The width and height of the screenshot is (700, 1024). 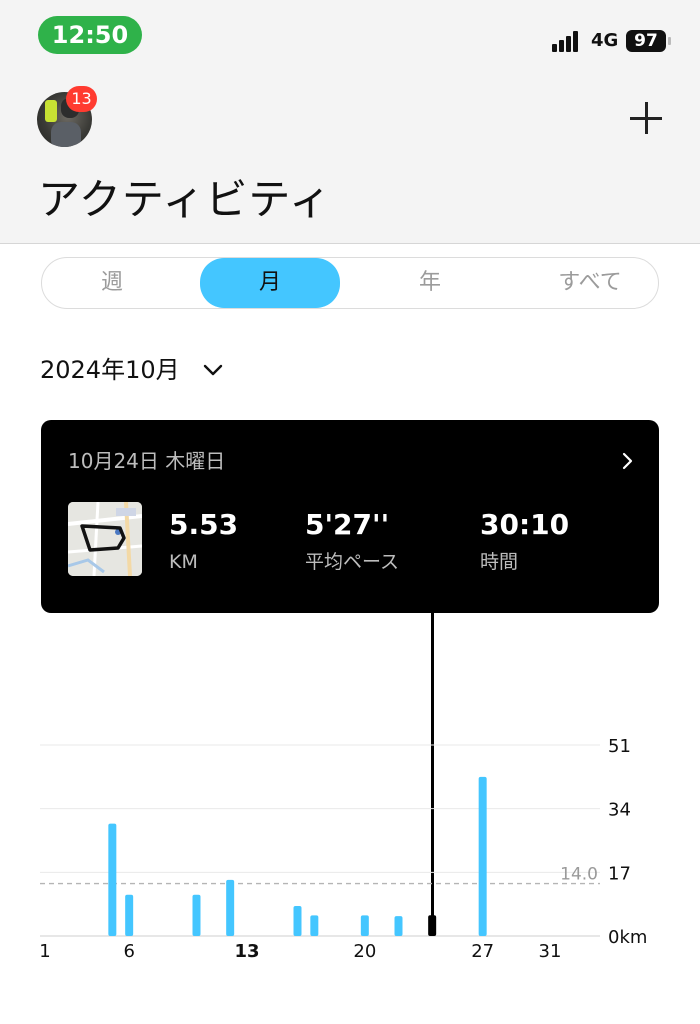 I want to click on tab-week: 週, so click(x=112, y=282).